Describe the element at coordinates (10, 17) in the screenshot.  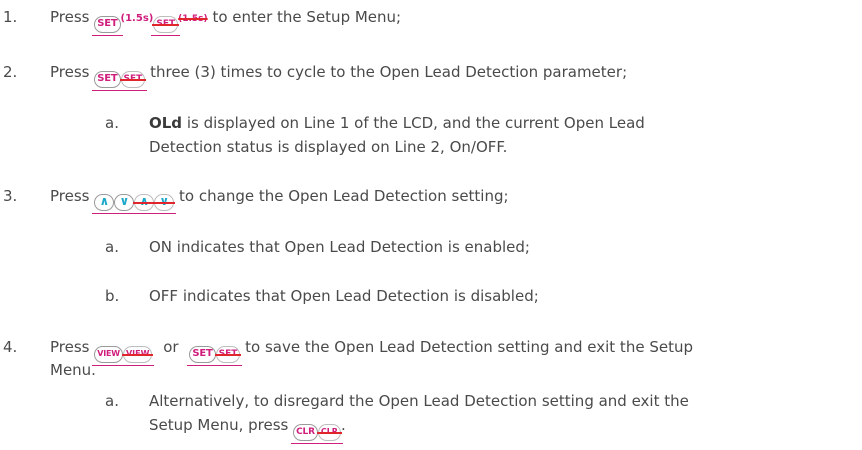
I see `step-1-number: 1.` at that location.